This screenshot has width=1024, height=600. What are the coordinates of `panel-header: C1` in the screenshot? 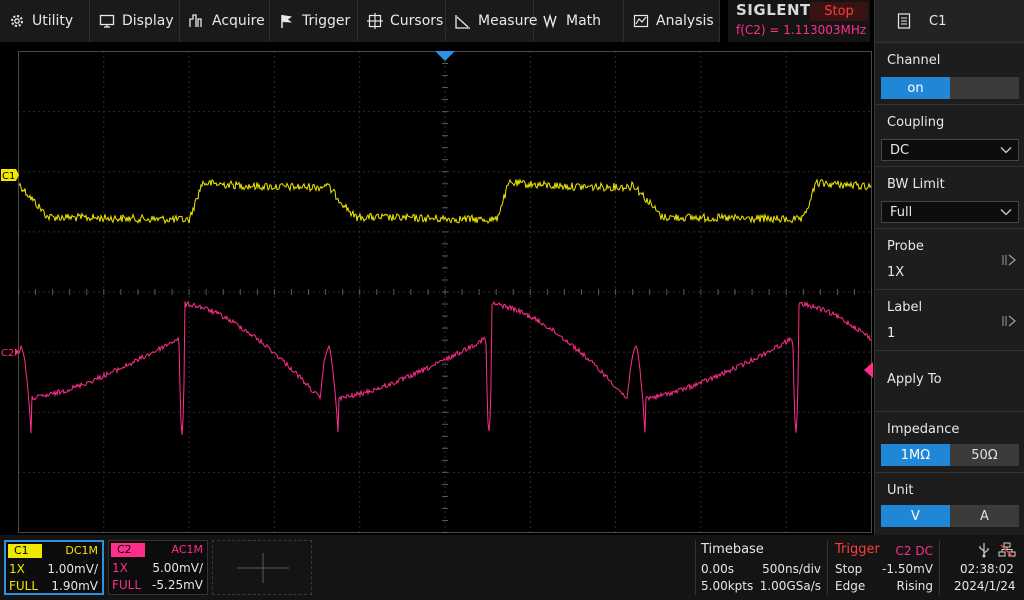 It's located at (949, 21).